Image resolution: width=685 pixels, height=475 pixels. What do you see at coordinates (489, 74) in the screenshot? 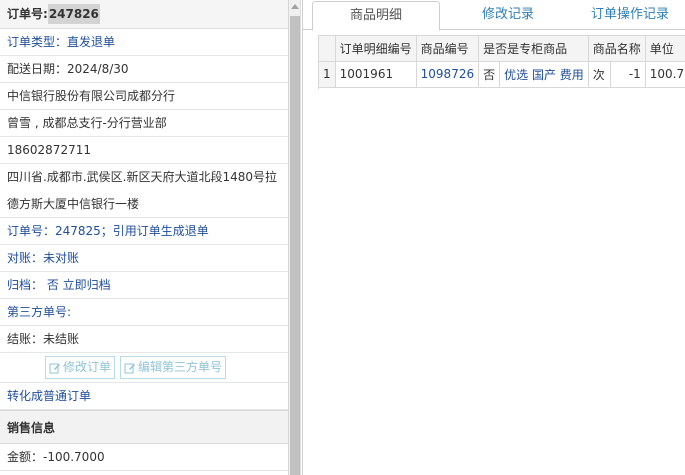
I see `cell-is-counter: 否` at bounding box center [489, 74].